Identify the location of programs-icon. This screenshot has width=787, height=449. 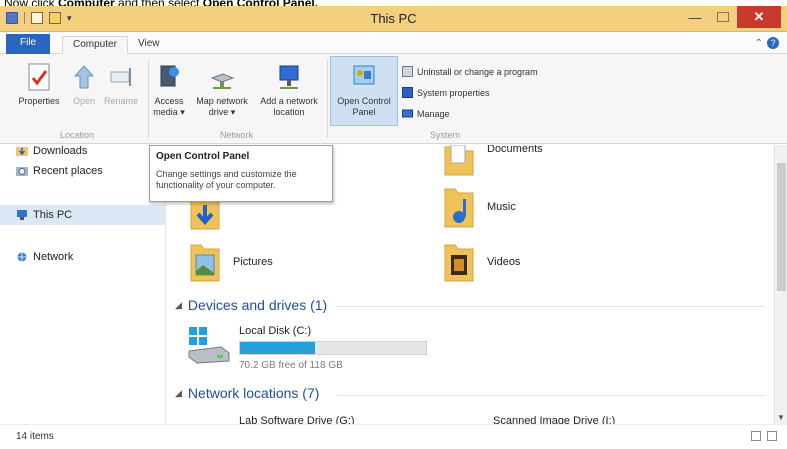
(407, 71).